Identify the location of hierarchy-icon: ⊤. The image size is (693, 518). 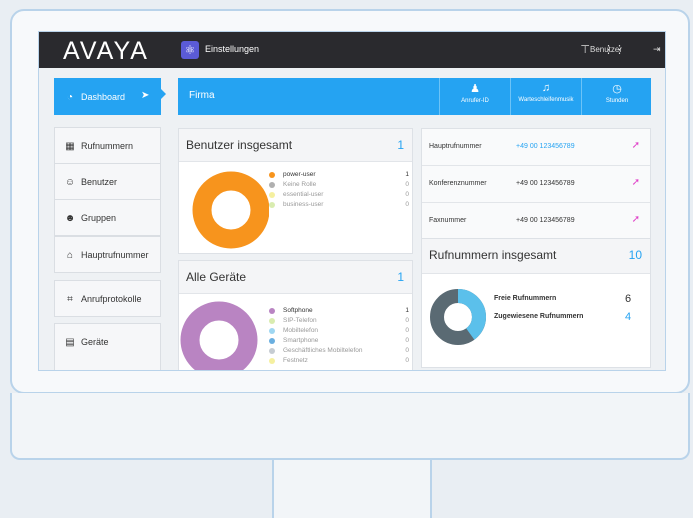
(585, 50).